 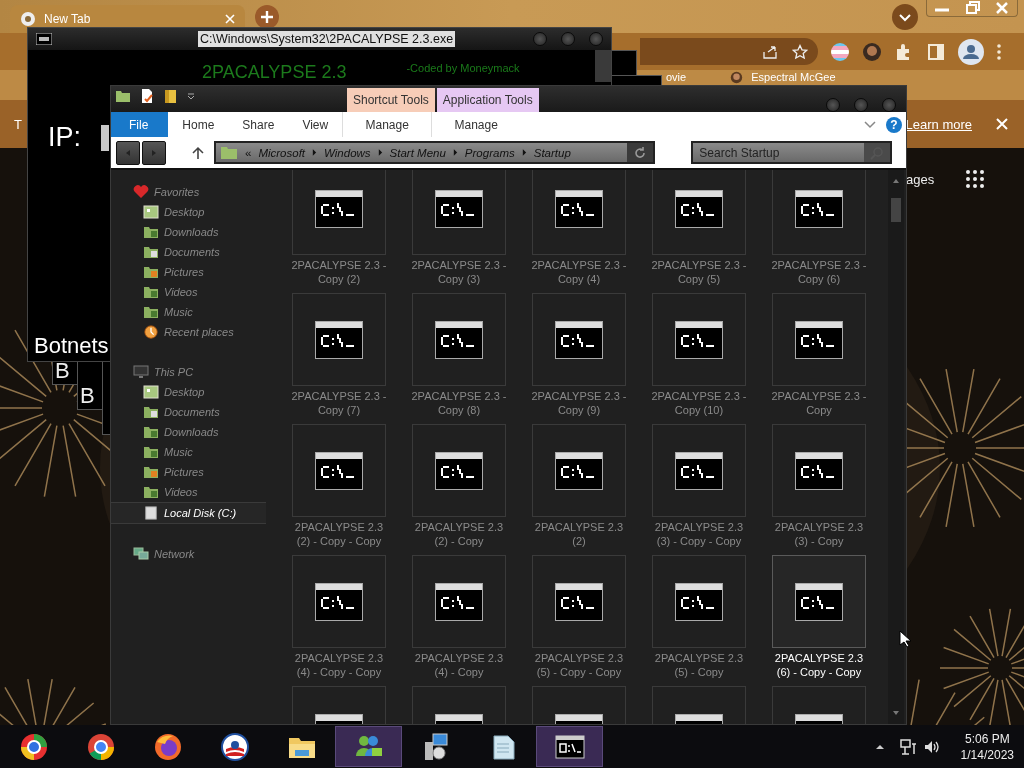 I want to click on nav-group: Favorites, so click(x=177, y=192).